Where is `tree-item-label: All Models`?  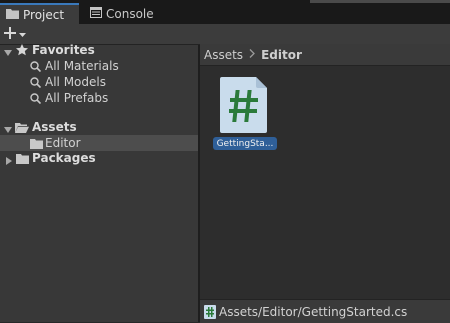 tree-item-label: All Models is located at coordinates (75, 82).